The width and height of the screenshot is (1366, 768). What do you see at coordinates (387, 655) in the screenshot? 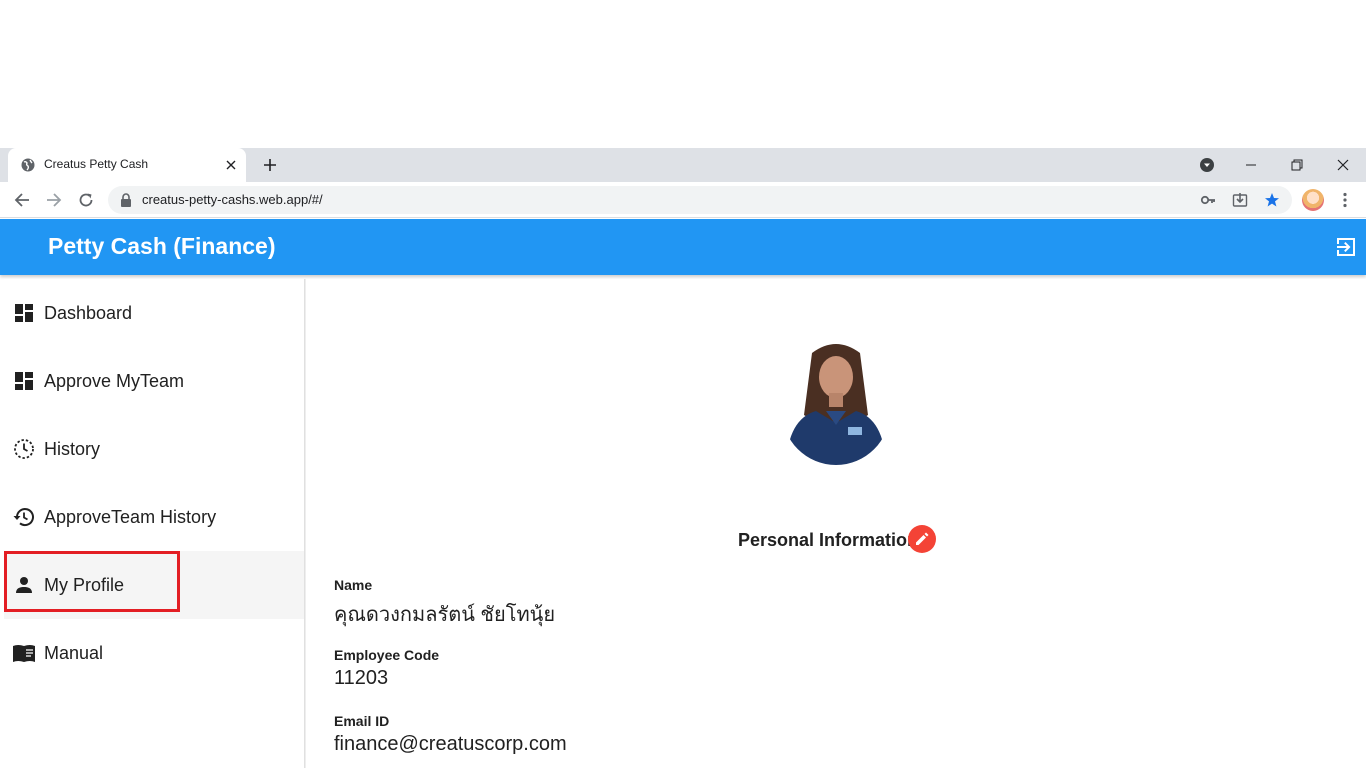
I see `employee-code-label: Employee Code` at bounding box center [387, 655].